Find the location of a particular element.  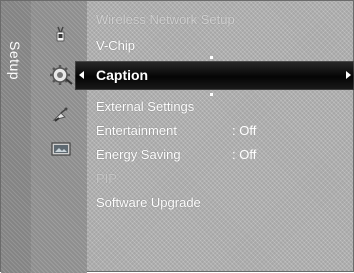

gear-setup-icon is located at coordinates (61, 75).